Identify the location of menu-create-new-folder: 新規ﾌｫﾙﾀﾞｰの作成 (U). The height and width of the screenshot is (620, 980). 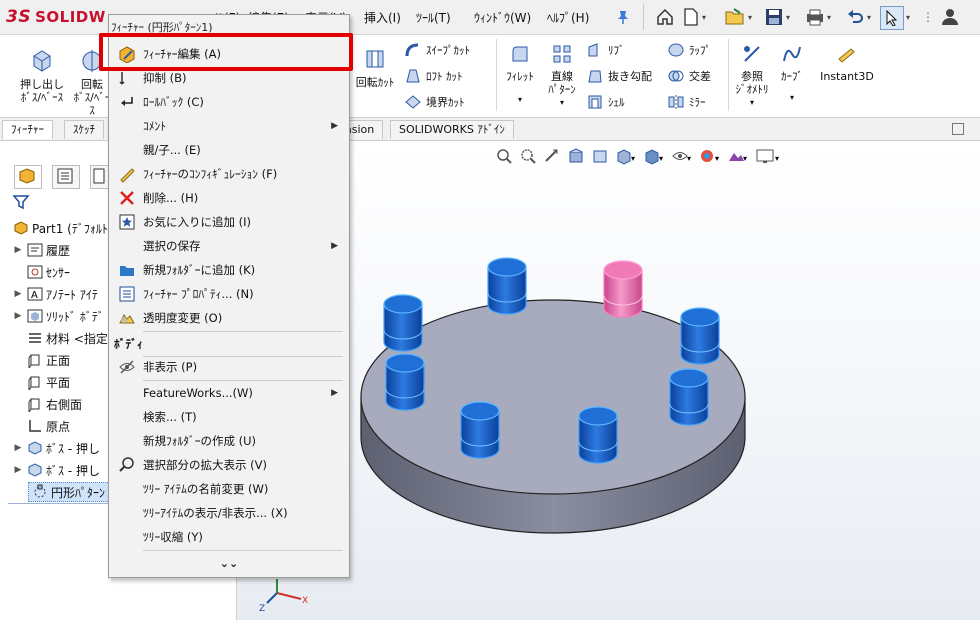
(229, 441).